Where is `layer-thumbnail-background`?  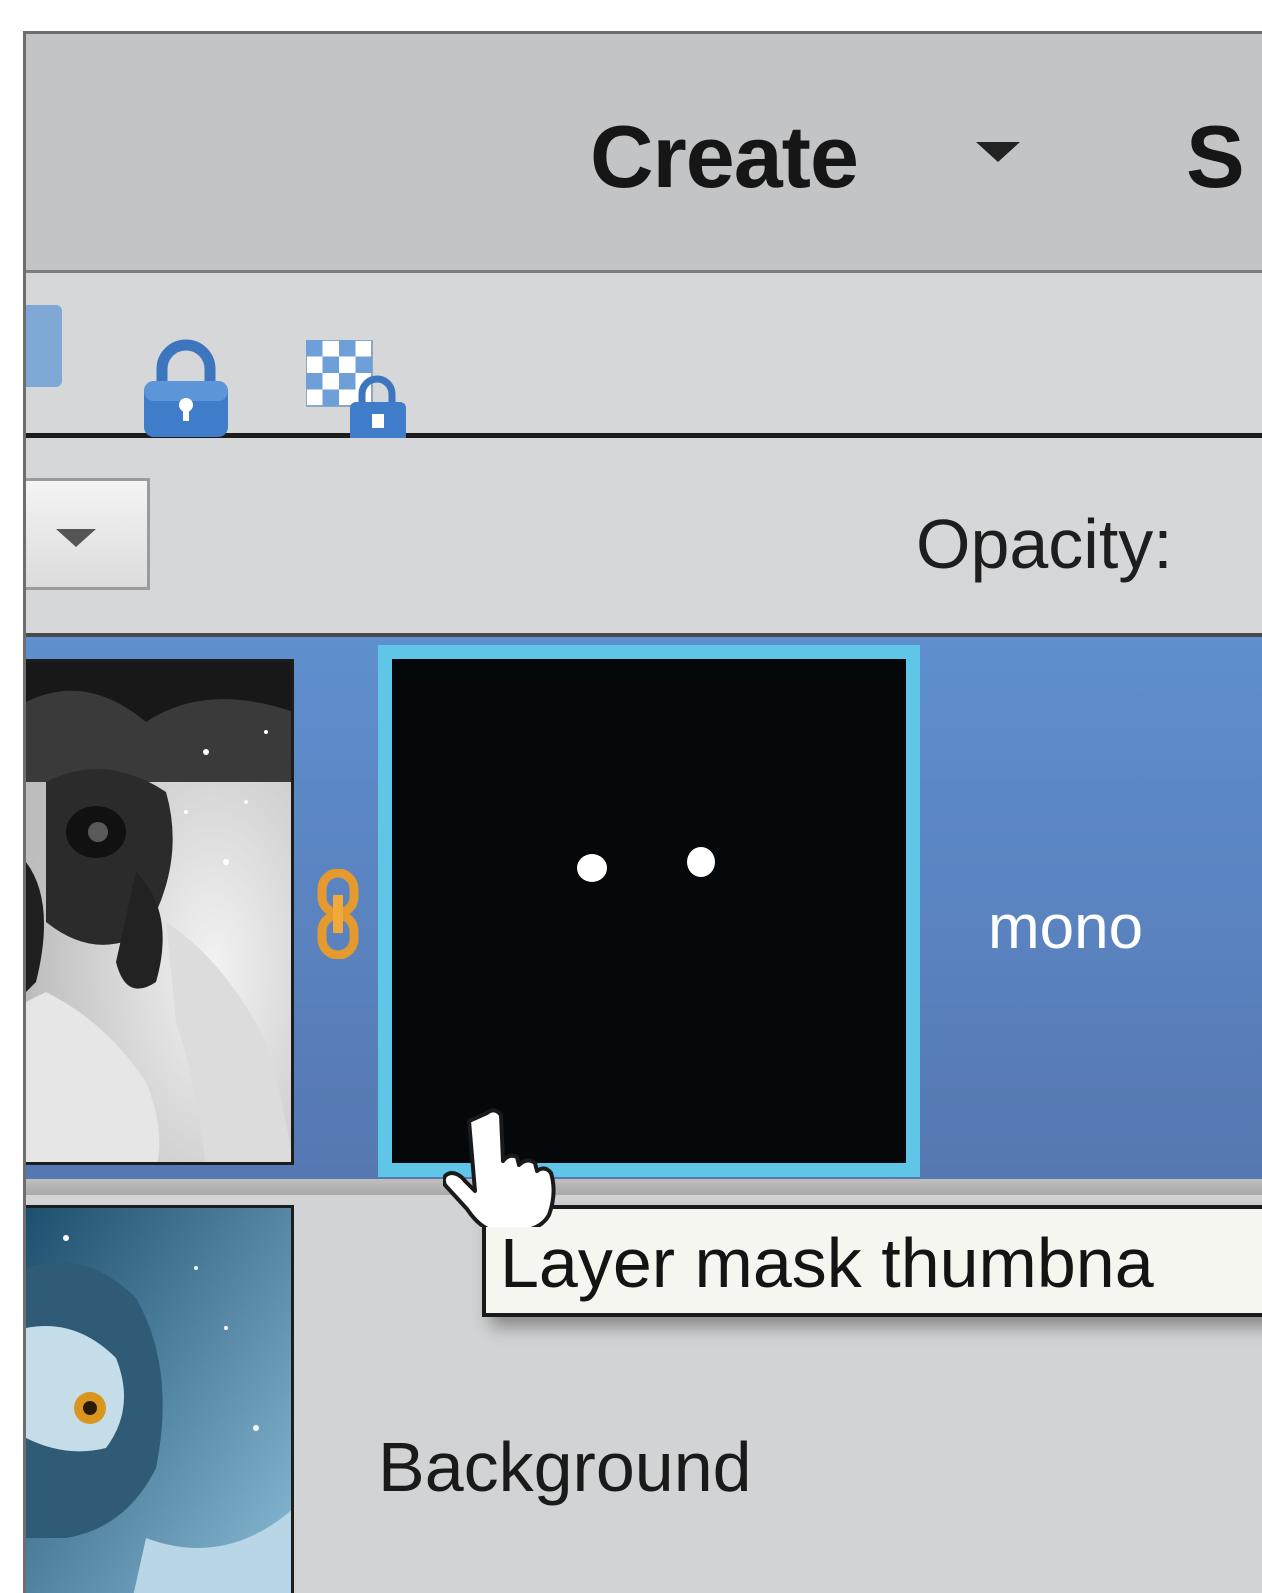 layer-thumbnail-background is located at coordinates (160, 1399).